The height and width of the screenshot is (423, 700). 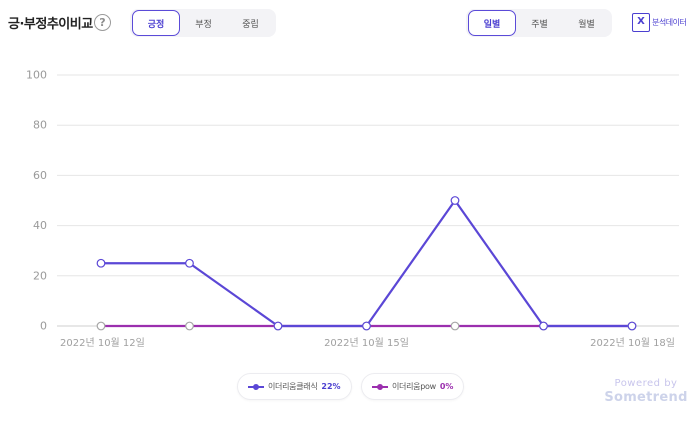 I want to click on tab-weekly: 주별, so click(x=539, y=23).